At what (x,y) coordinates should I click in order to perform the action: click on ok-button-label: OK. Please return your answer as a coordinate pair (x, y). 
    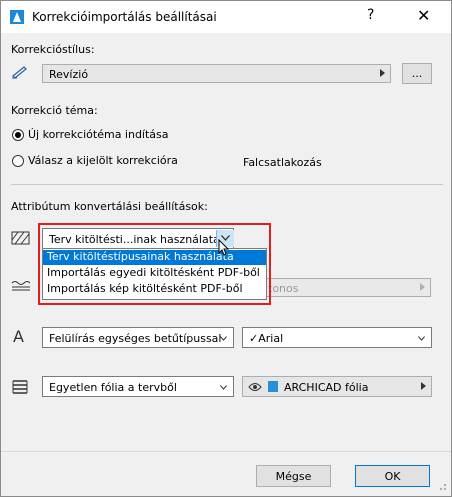
    Looking at the image, I should click on (392, 476).